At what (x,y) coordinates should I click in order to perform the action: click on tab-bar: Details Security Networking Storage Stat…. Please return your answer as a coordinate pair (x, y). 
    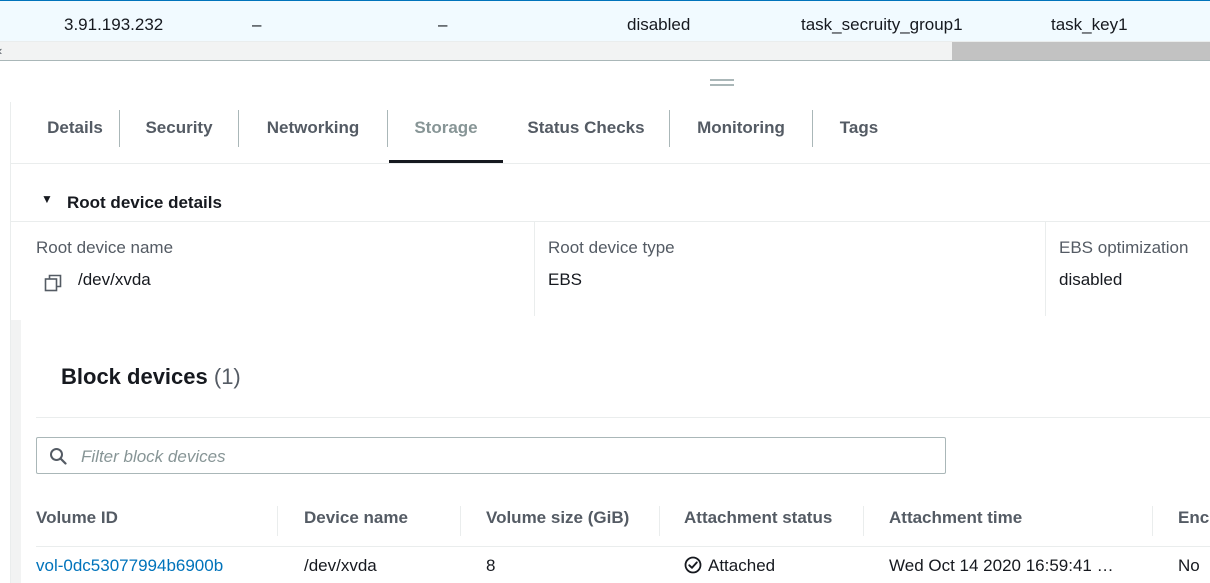
    Looking at the image, I should click on (610, 133).